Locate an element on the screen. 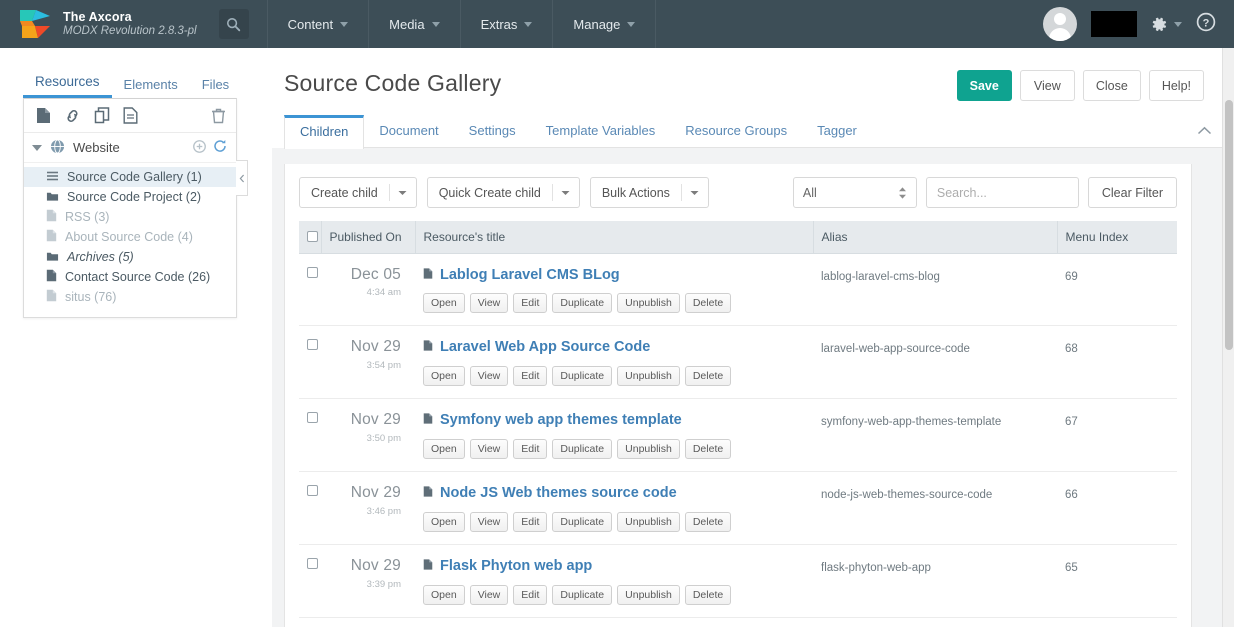 This screenshot has width=1234, height=627. row-title-link: Laravel Web App Source Code is located at coordinates (614, 348).